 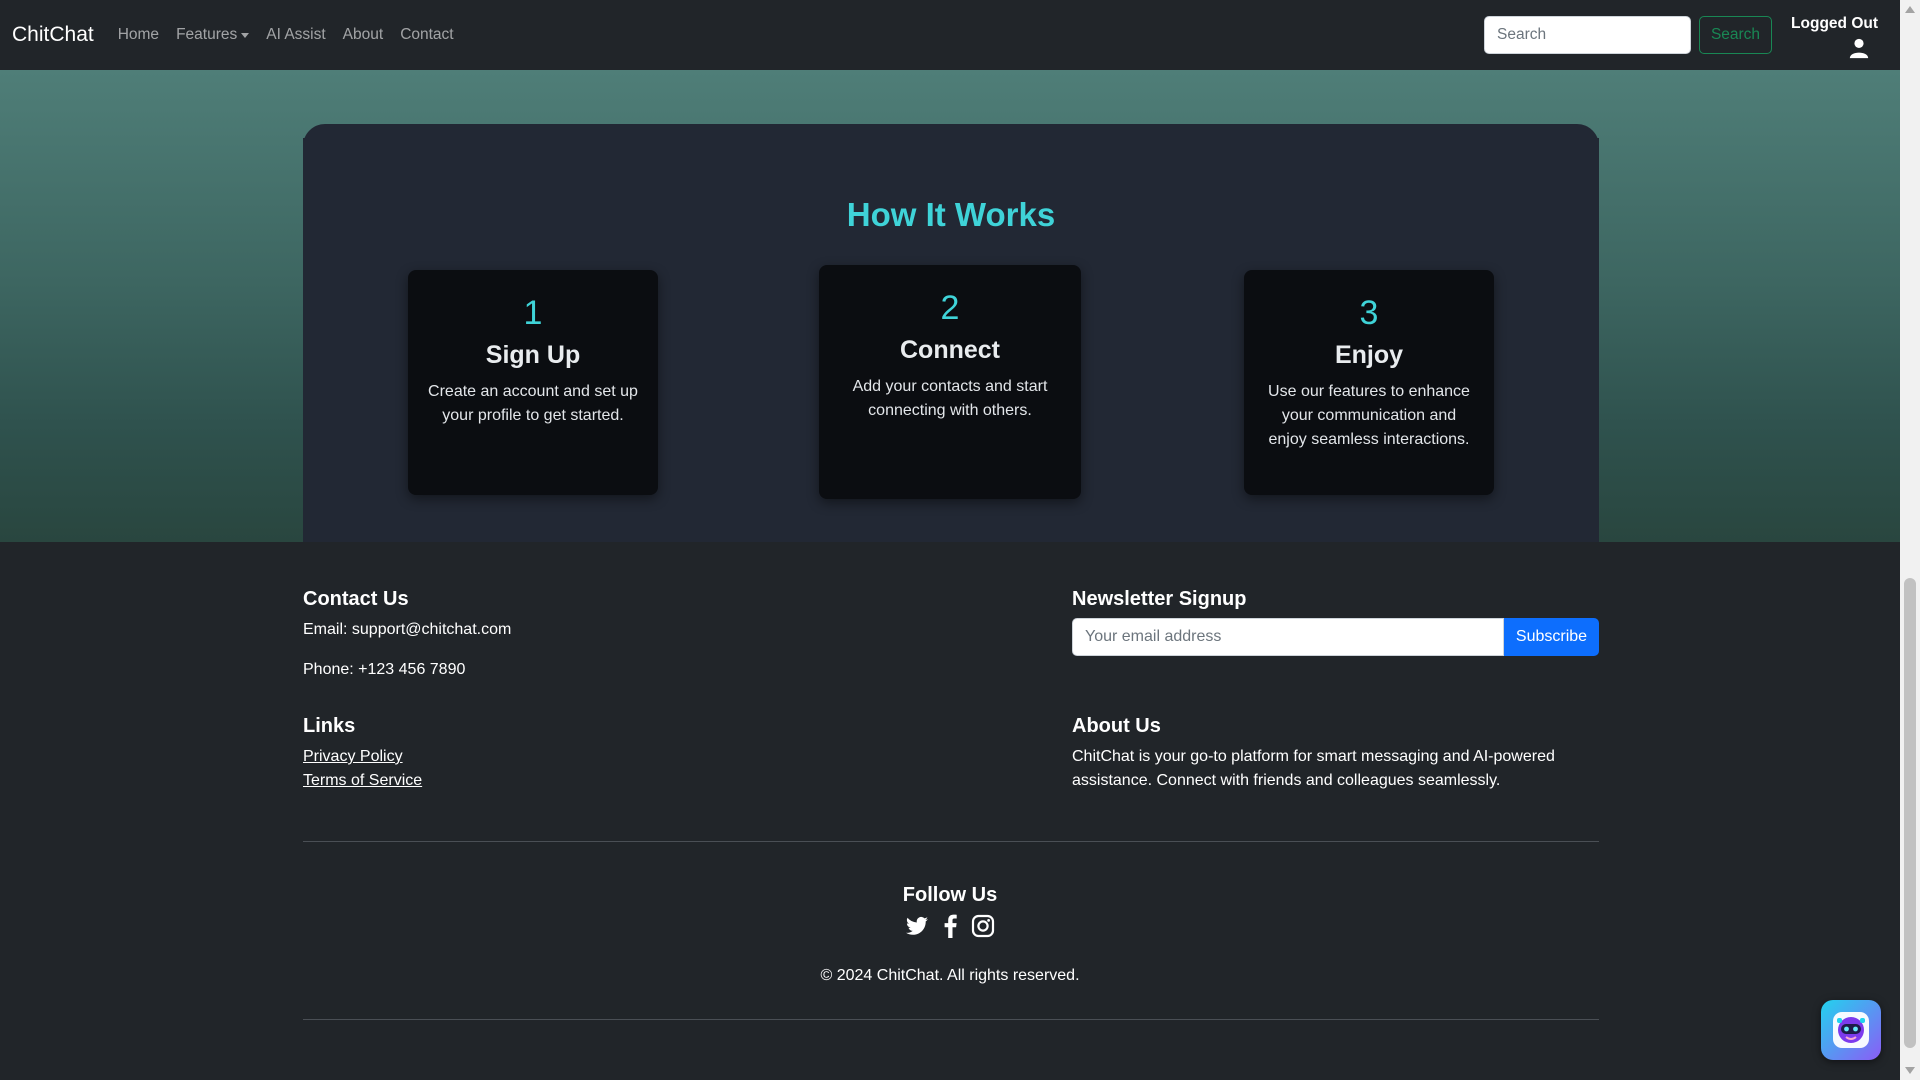 What do you see at coordinates (1735, 35) in the screenshot?
I see `search-button: Search` at bounding box center [1735, 35].